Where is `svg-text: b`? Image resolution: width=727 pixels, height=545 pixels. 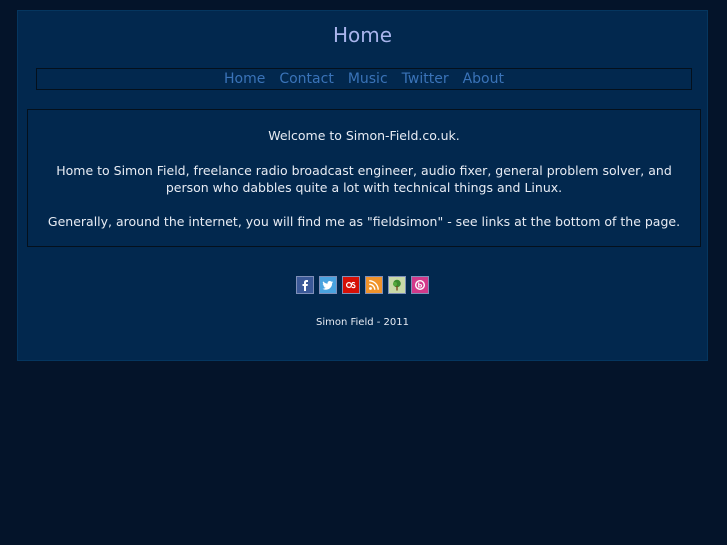 svg-text: b is located at coordinates (420, 285).